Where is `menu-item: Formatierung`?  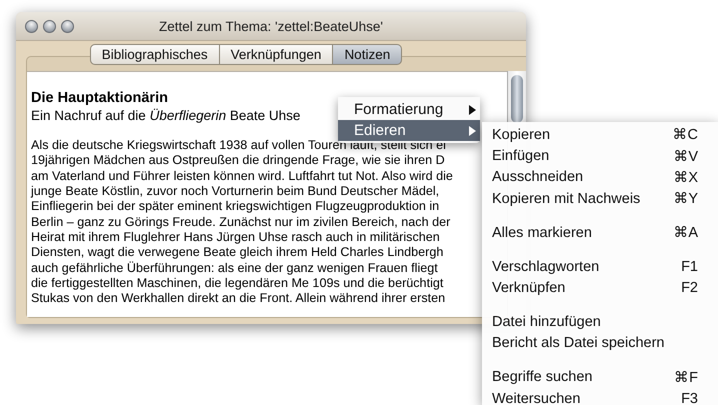 menu-item: Formatierung is located at coordinates (409, 109).